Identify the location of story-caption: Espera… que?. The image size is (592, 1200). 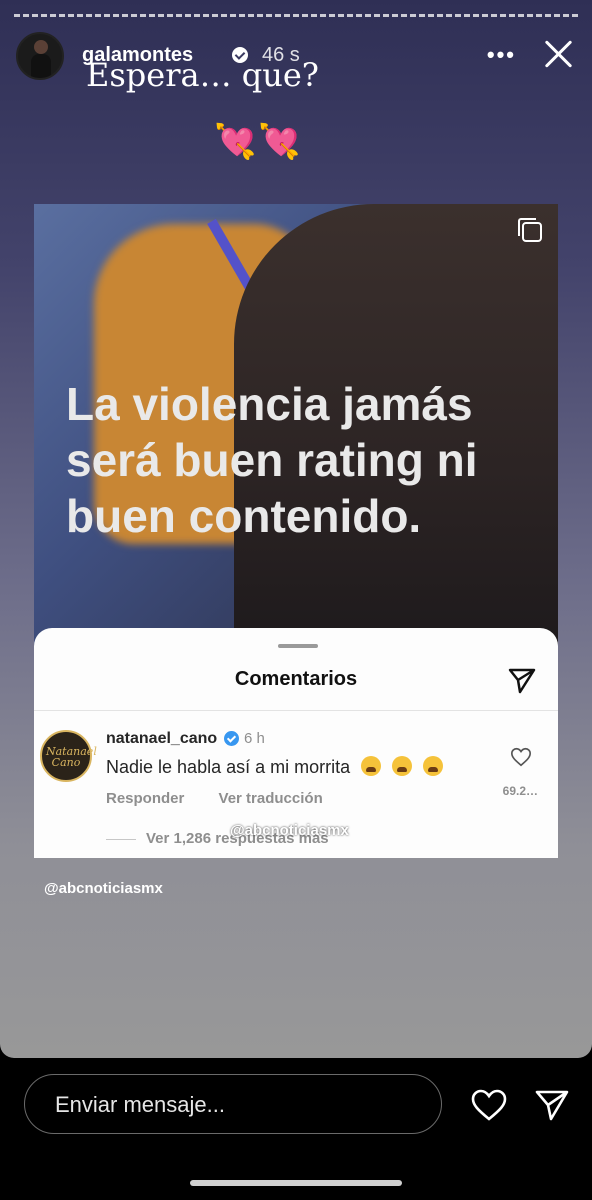
(202, 75).